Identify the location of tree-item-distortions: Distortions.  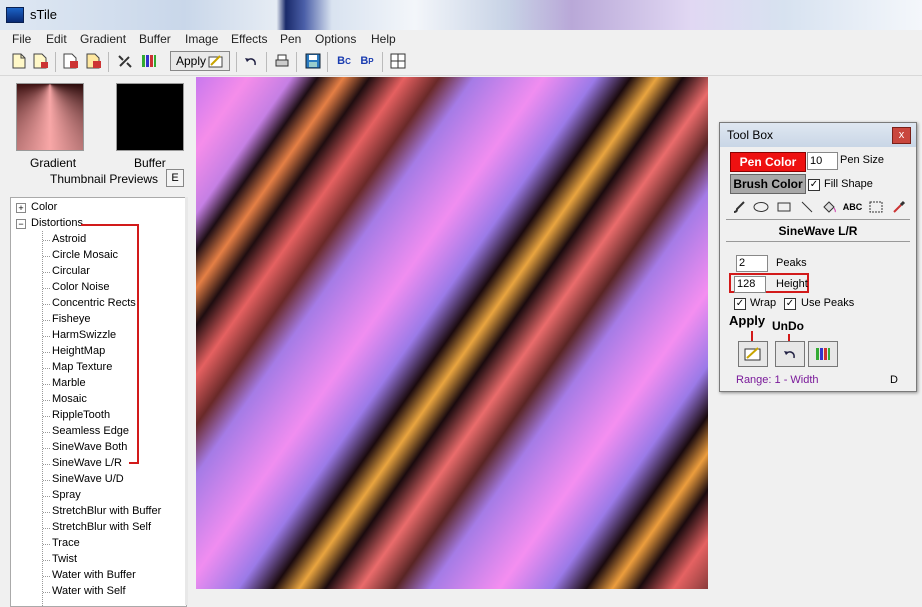
(57, 223).